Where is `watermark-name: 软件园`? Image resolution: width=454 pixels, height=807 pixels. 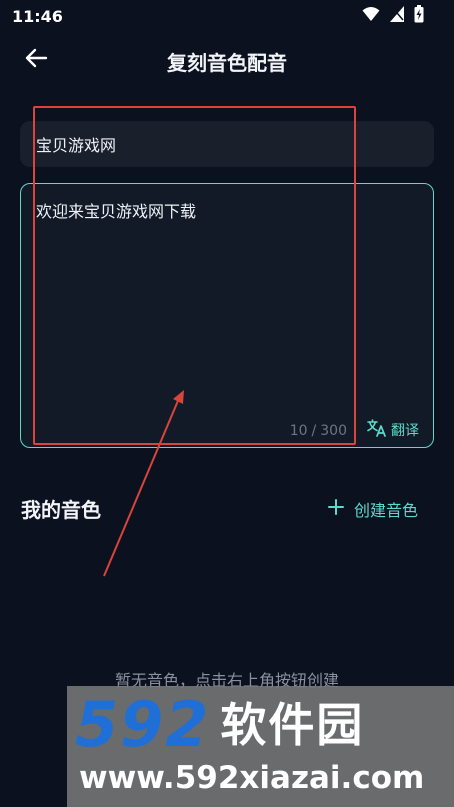
watermark-name: 软件园 is located at coordinates (292, 725).